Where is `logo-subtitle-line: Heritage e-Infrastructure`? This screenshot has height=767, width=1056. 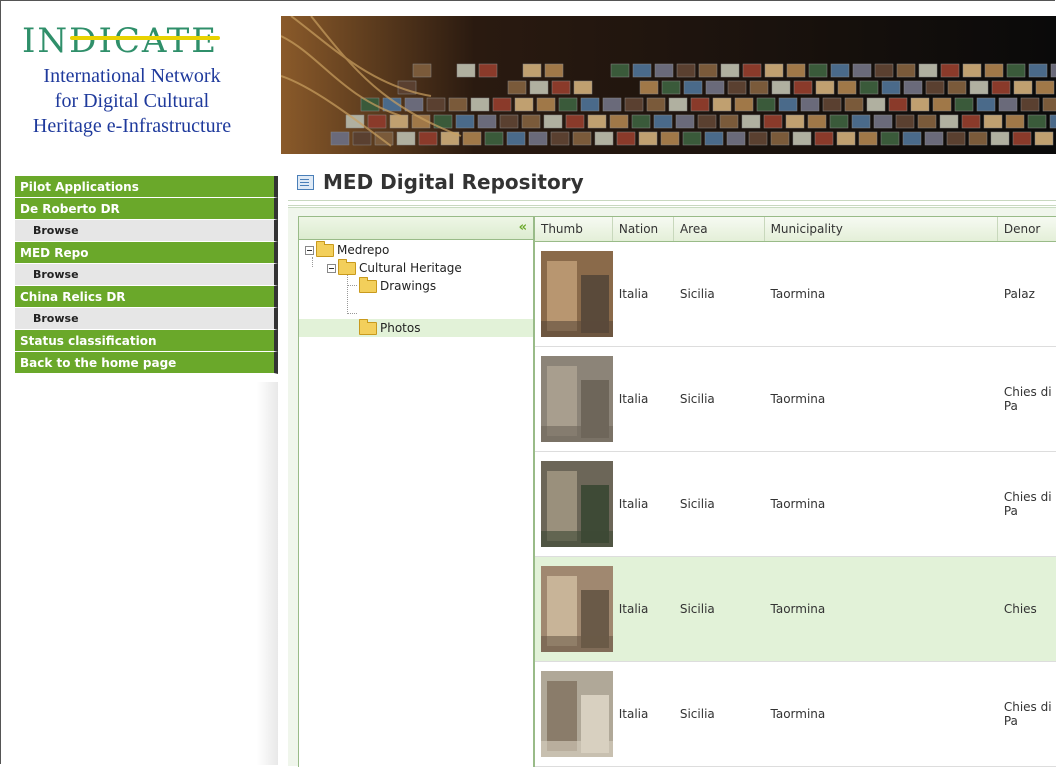
logo-subtitle-line: Heritage e-Infrastructure is located at coordinates (132, 126).